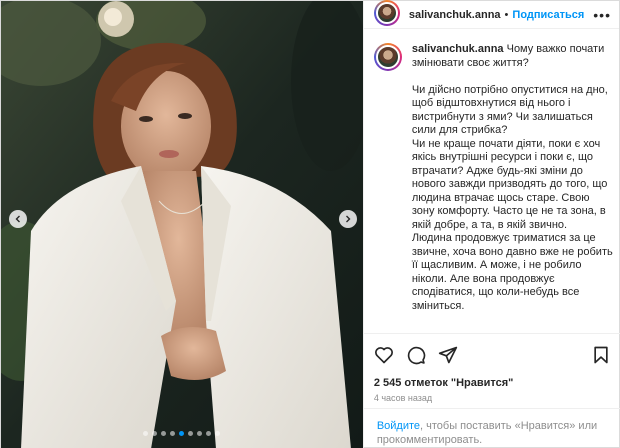  I want to click on likes-count: 2 545 отметок "Нравится", so click(492, 383).